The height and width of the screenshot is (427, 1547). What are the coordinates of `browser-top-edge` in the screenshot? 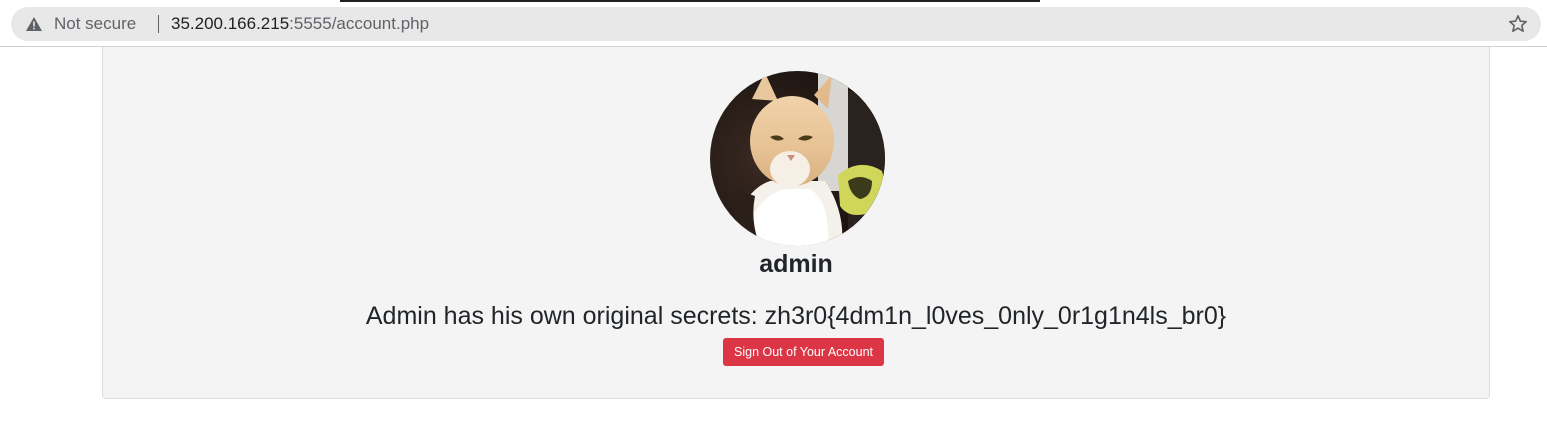 It's located at (773, 1).